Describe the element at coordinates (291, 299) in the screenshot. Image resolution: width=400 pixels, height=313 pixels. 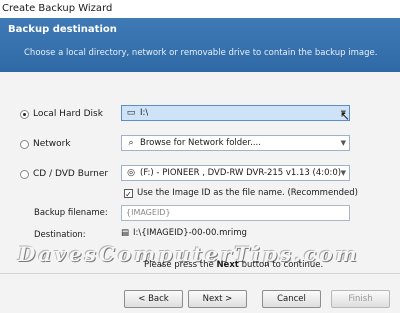
I see `cancel-button: Cancel` at that location.